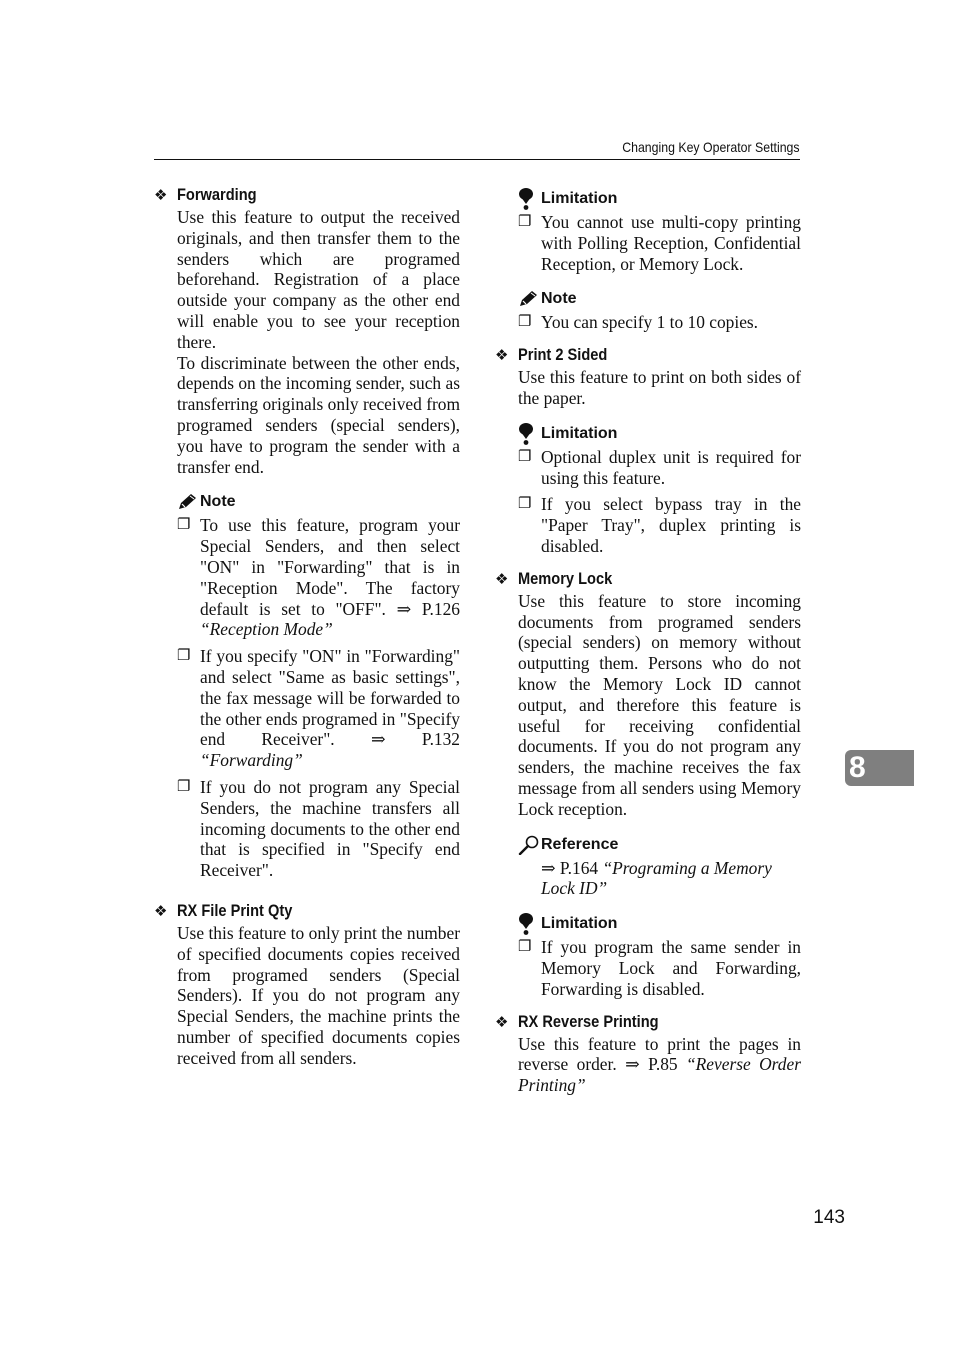 The image size is (954, 1351). Describe the element at coordinates (477, 159) in the screenshot. I see `header-divider` at that location.